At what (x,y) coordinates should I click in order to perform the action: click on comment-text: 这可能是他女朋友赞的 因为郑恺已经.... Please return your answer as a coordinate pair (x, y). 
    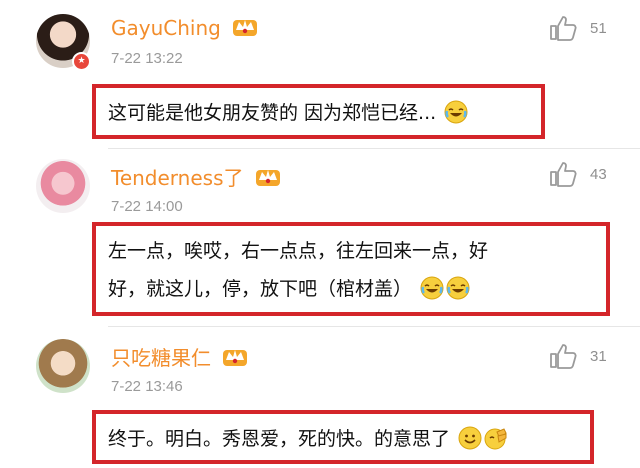
    Looking at the image, I should click on (272, 113).